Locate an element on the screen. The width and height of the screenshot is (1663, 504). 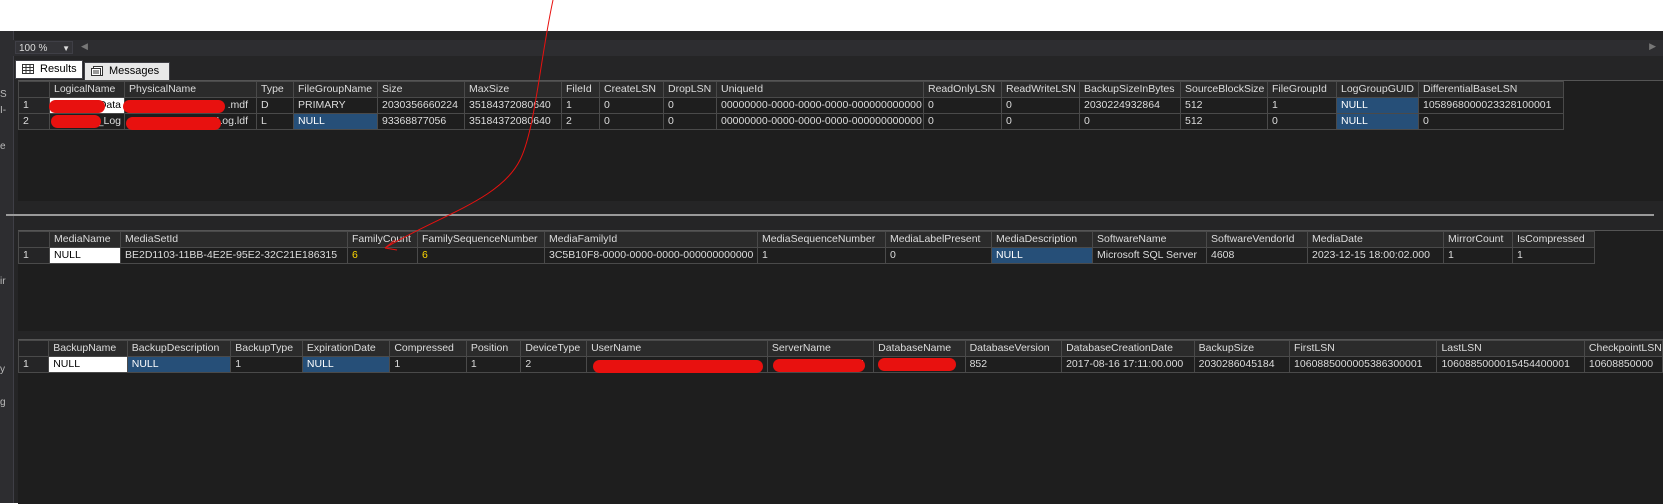
column-header: BackupName is located at coordinates (88, 348).